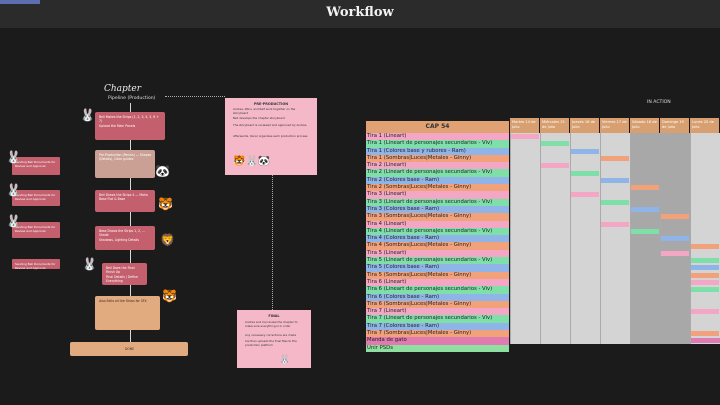  I want to click on task-row: Tira 6 (Sombras|Luces|Metales - Ginny), so click(437, 304).